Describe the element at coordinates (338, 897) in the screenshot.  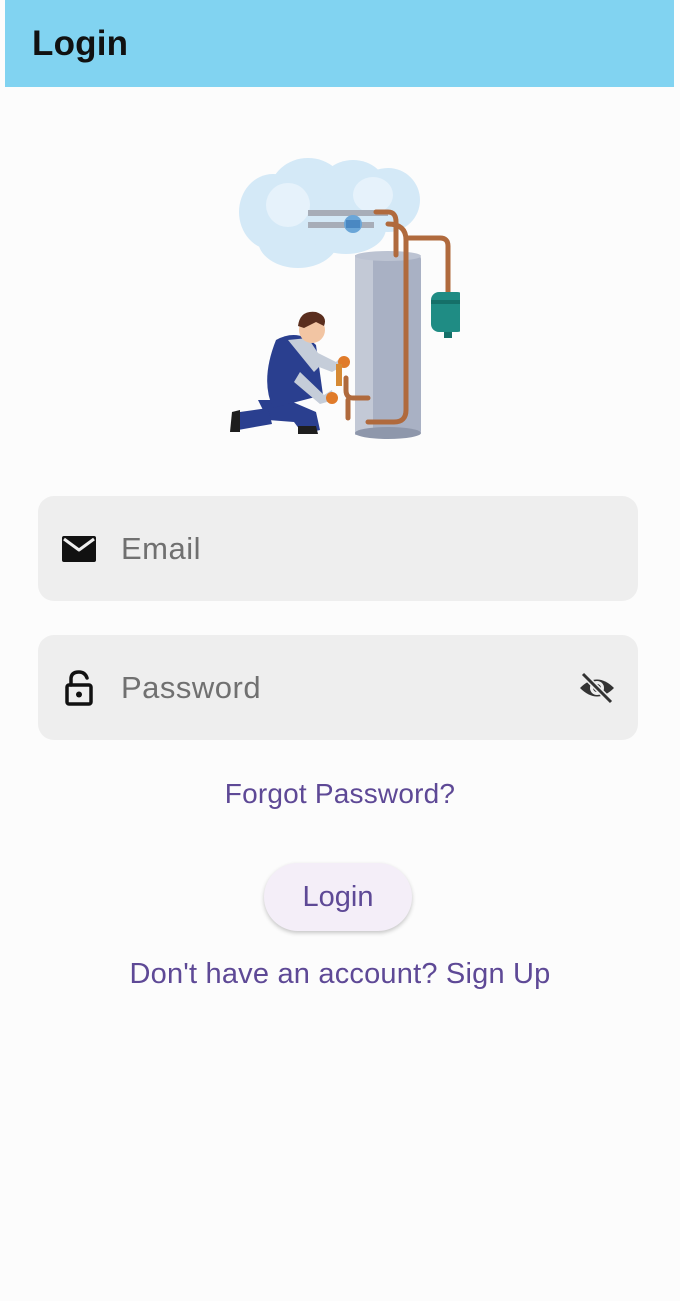
I see `login-button: Login` at that location.